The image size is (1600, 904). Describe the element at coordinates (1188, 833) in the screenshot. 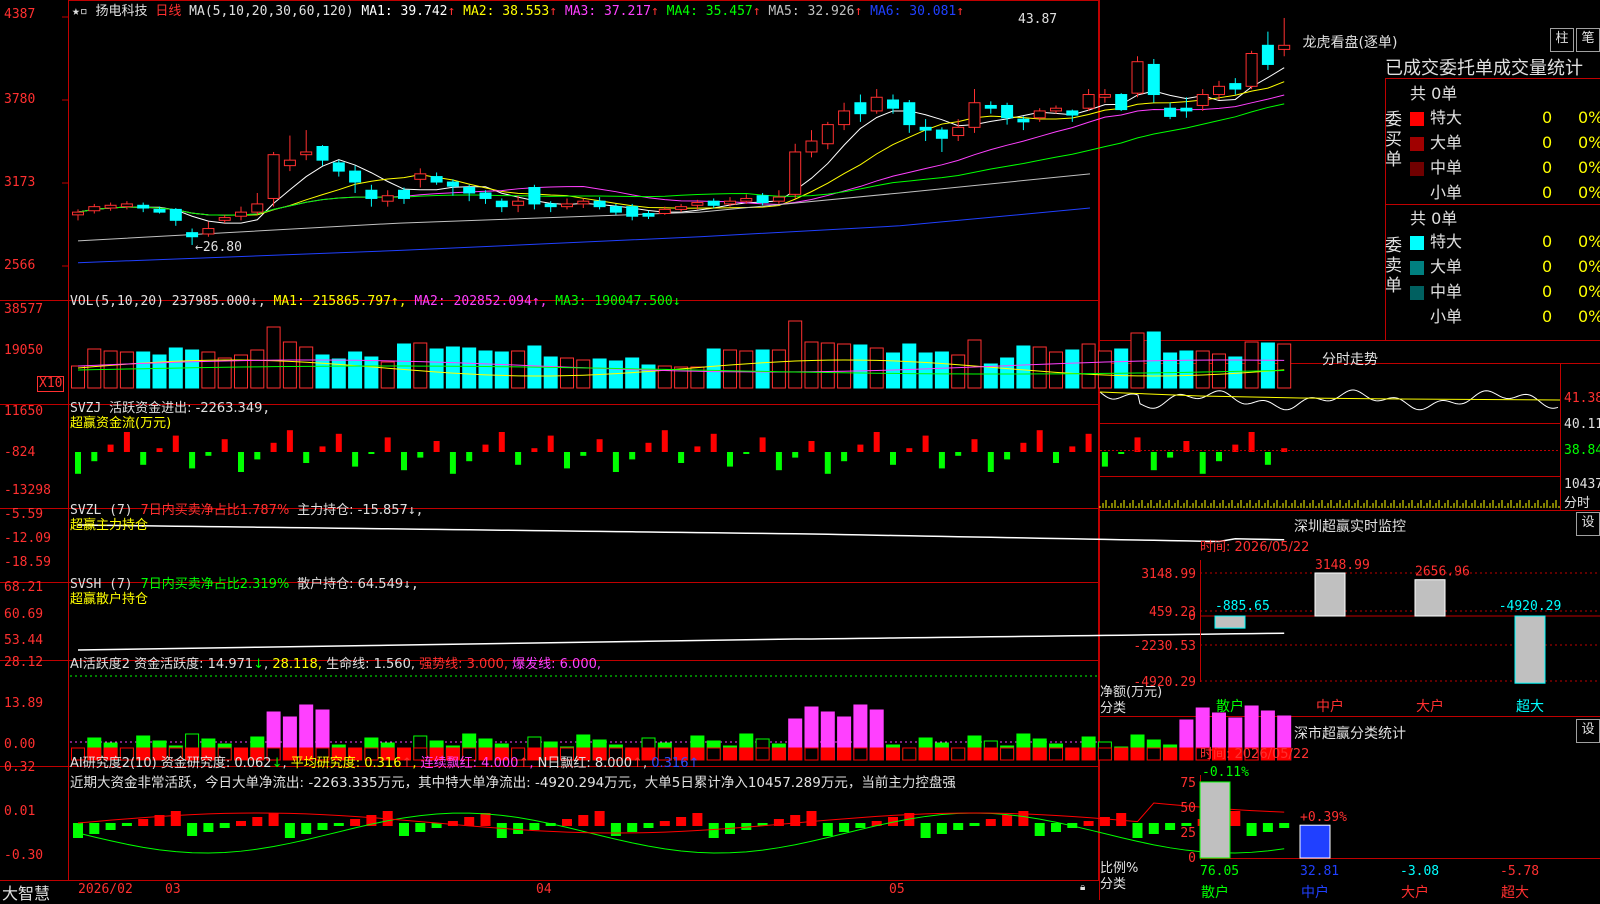

I see `ss-axis-label: 25` at that location.